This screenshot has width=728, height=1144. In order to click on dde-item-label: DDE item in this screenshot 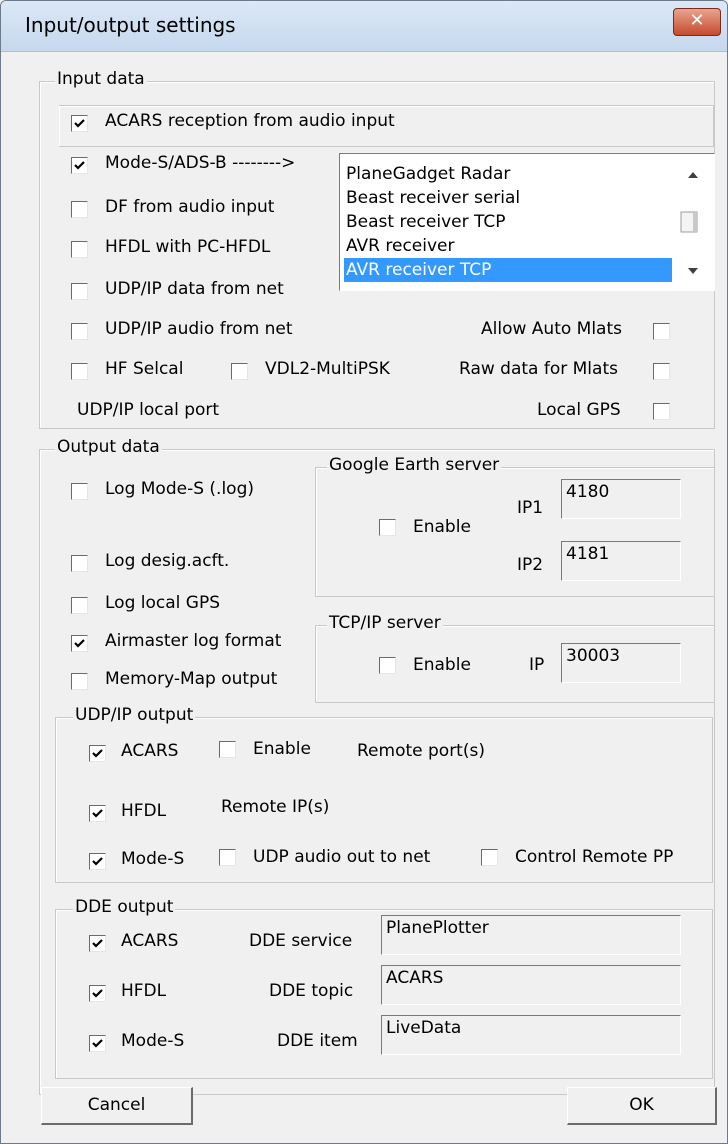, I will do `click(317, 1041)`.